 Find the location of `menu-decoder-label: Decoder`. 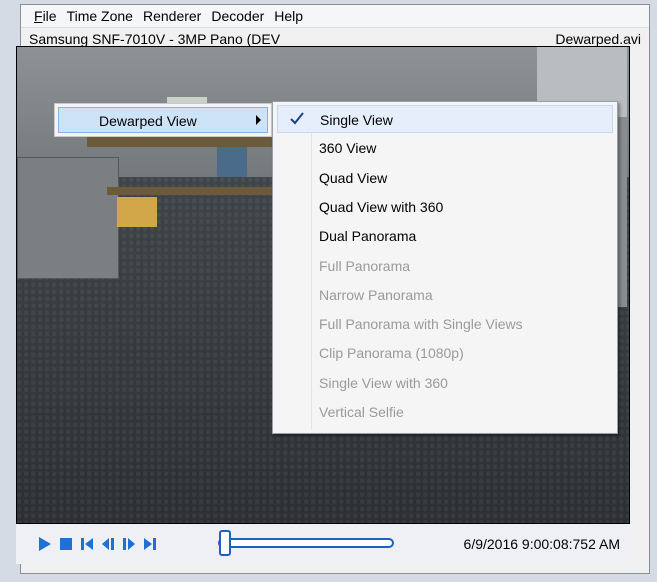

menu-decoder-label: Decoder is located at coordinates (238, 16).